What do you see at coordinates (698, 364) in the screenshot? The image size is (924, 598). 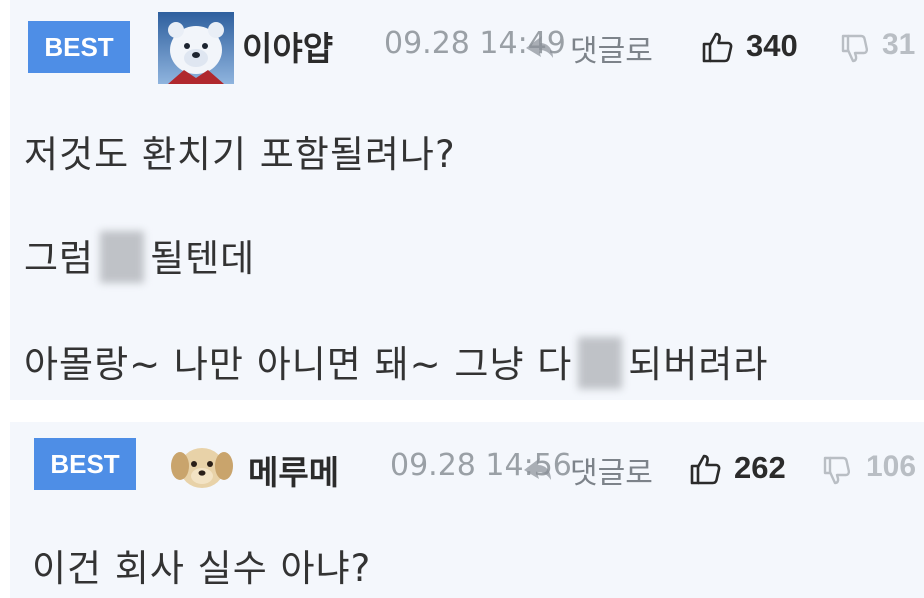 I see `comment-text-fragment: 되버려라` at bounding box center [698, 364].